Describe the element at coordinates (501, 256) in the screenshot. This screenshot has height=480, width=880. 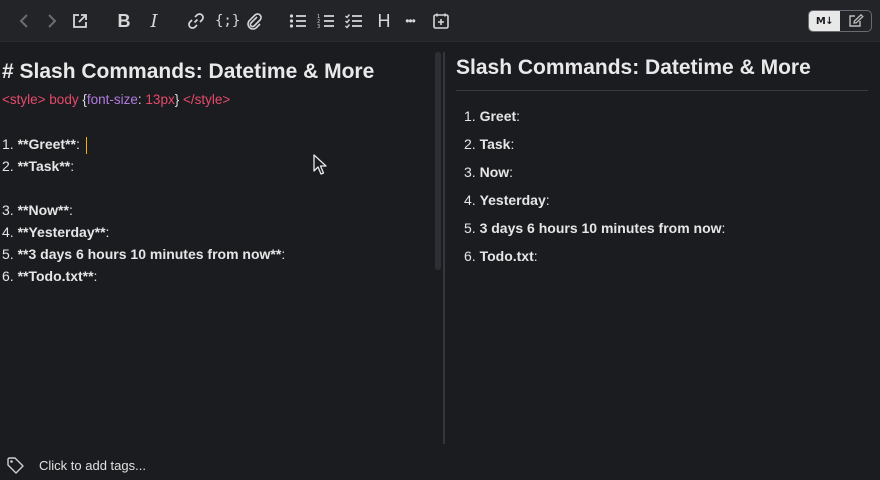
I see `list-item: 6. Todo.txt:` at that location.